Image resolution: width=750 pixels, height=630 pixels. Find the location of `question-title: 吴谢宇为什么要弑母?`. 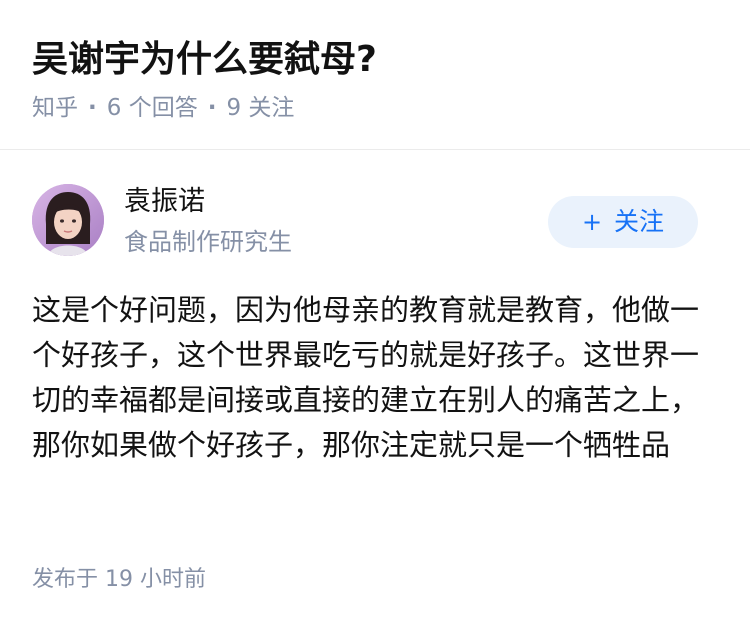

question-title: 吴谢宇为什么要弑母? is located at coordinates (204, 60).